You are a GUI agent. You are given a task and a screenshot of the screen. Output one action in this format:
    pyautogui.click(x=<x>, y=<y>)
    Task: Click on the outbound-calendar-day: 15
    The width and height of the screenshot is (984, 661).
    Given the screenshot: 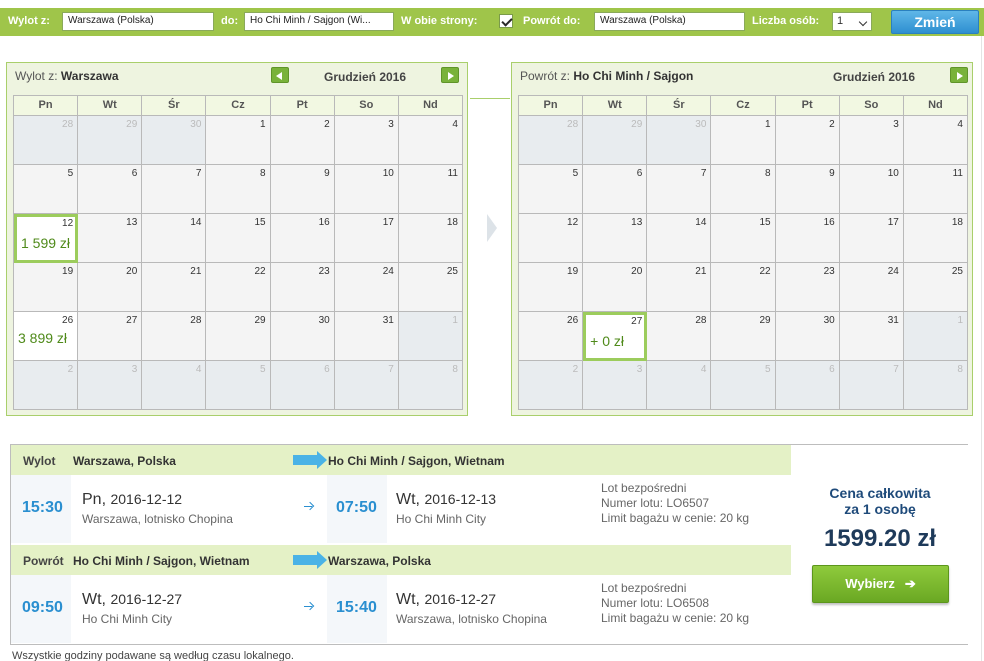 What is the action you would take?
    pyautogui.click(x=238, y=238)
    